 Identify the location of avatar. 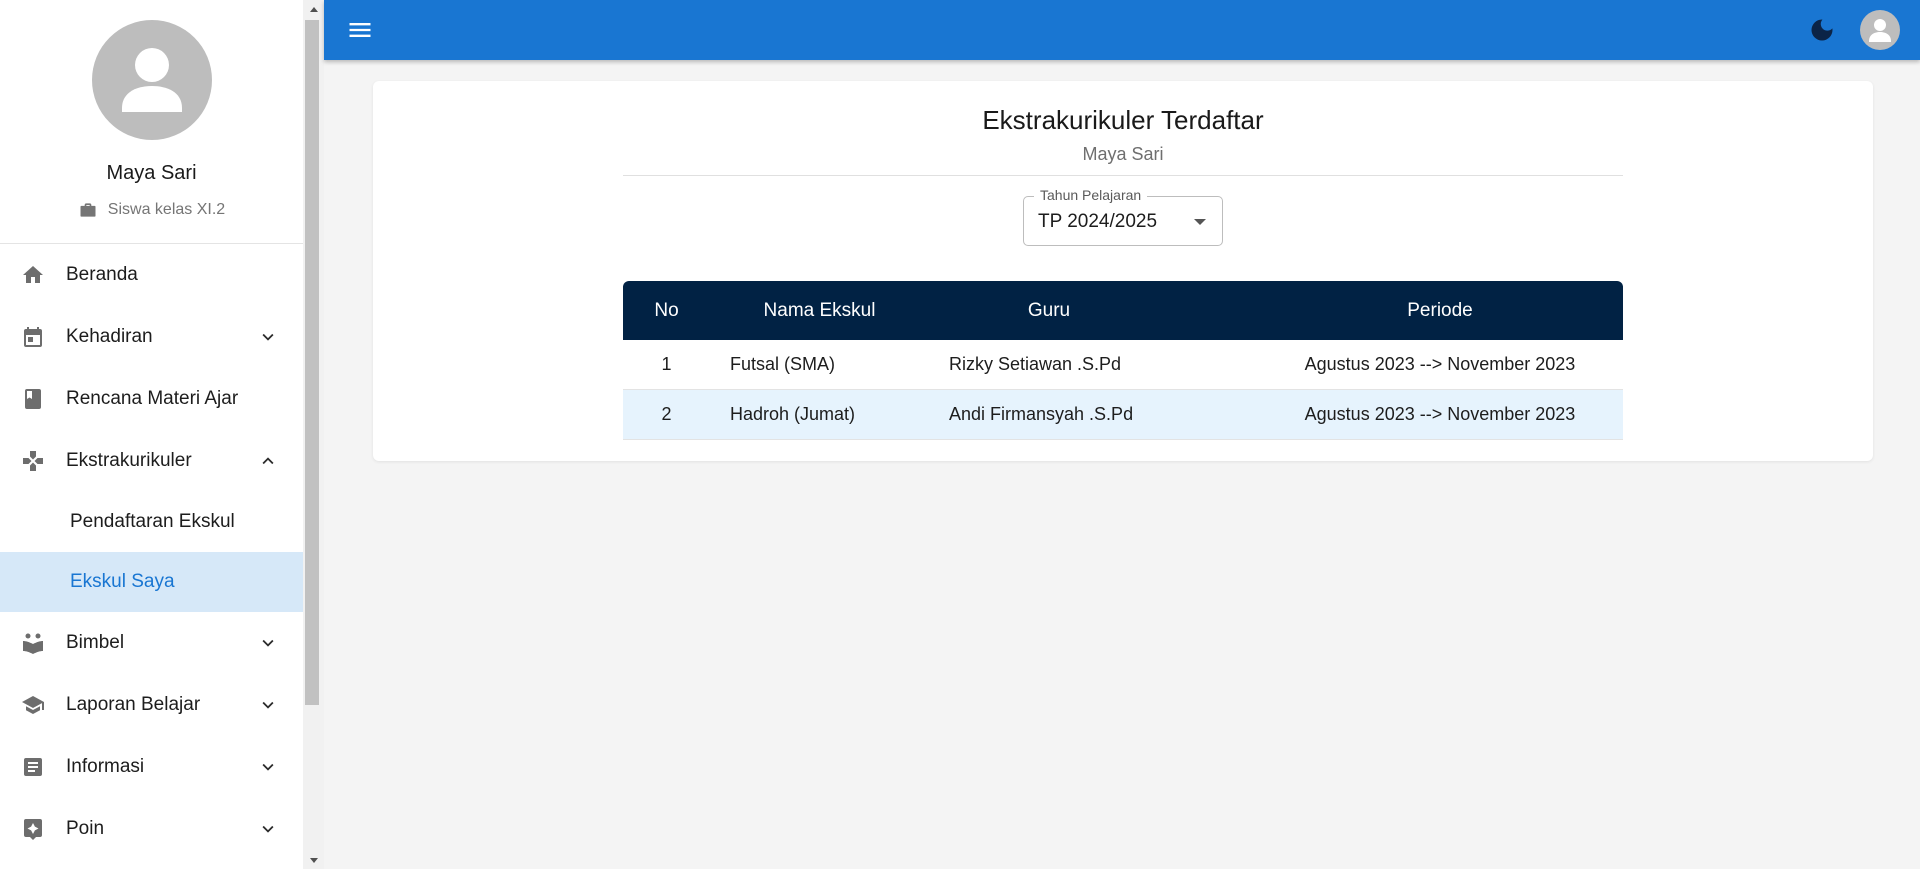
(152, 80).